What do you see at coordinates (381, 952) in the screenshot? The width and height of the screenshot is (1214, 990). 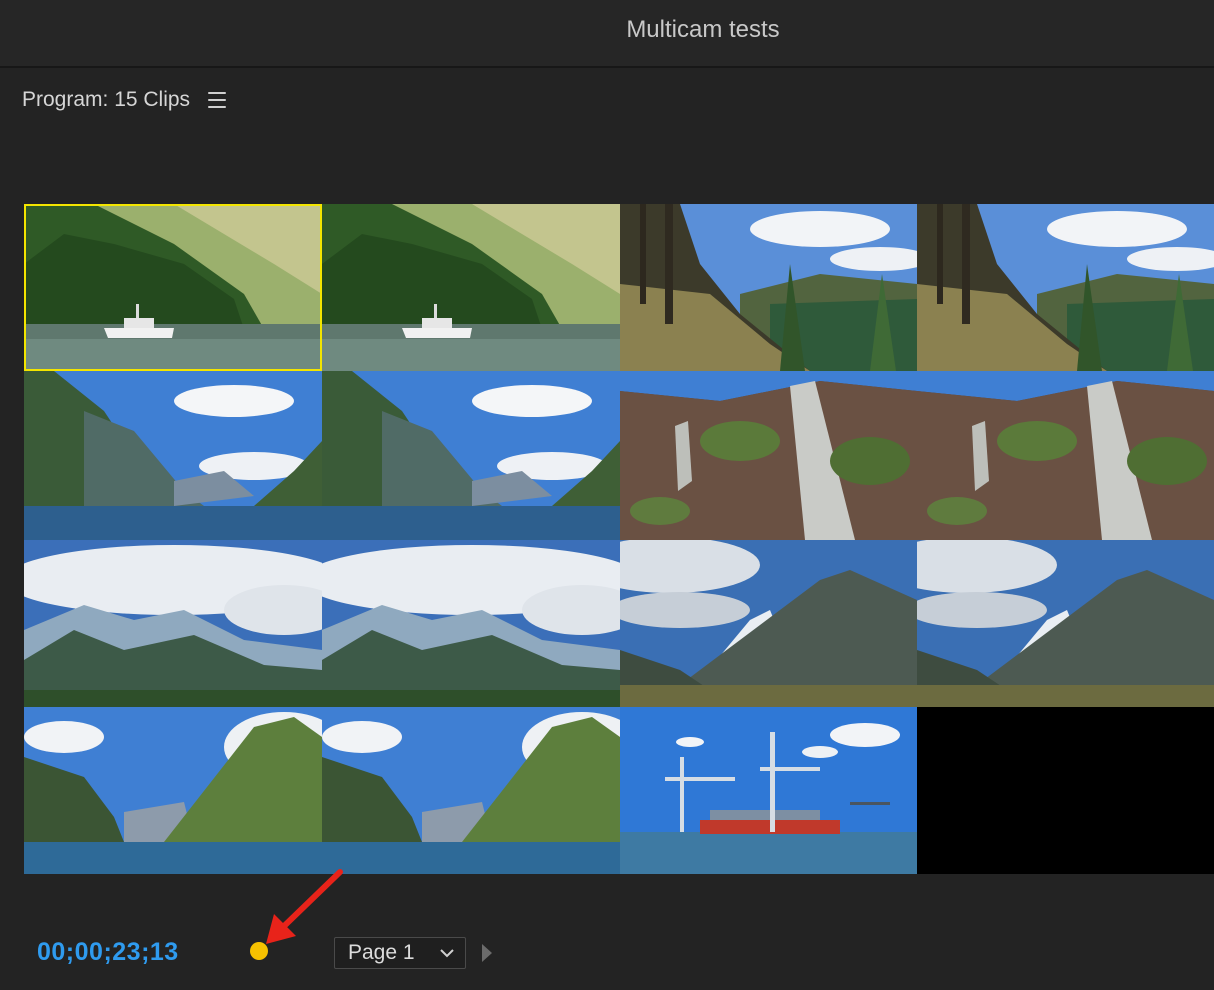 I see `page-select-value: Page 1` at bounding box center [381, 952].